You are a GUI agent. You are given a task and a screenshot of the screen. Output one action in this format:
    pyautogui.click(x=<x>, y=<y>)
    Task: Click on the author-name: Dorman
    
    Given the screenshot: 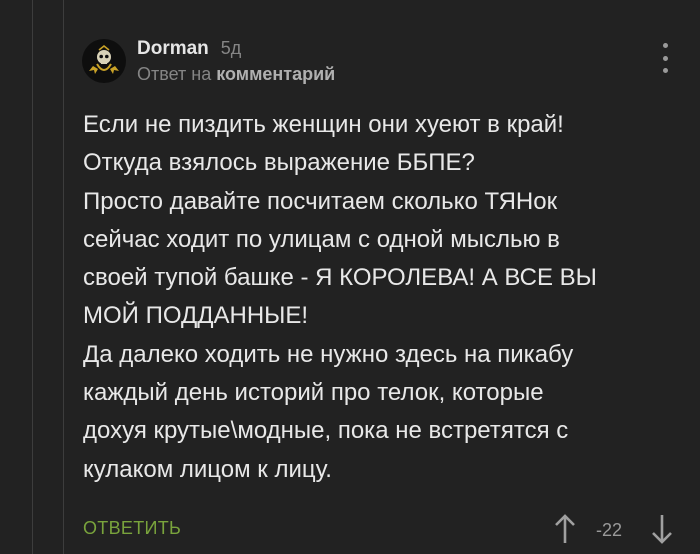 What is the action you would take?
    pyautogui.click(x=173, y=49)
    